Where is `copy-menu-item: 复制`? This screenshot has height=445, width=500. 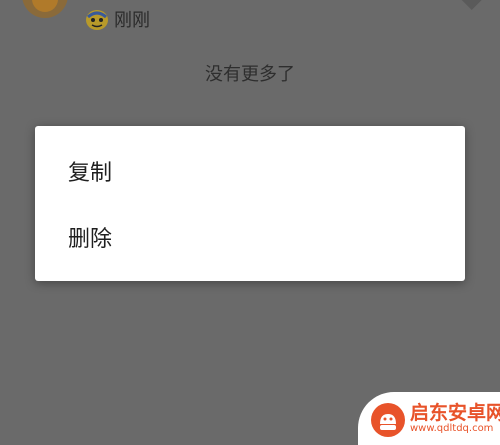
copy-menu-item: 复制 is located at coordinates (250, 171).